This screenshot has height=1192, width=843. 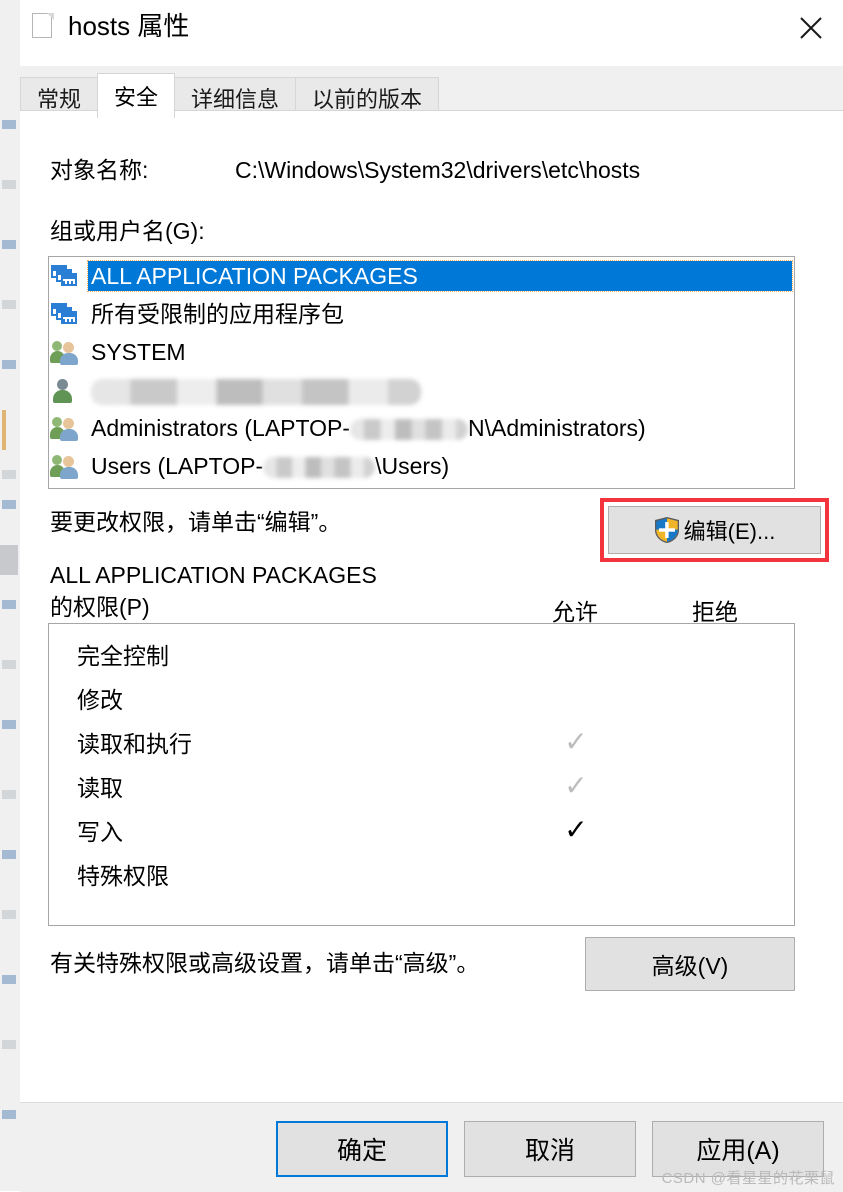 What do you see at coordinates (221, 428) in the screenshot?
I see `label-prefix: Administrators (LAPTOP-` at bounding box center [221, 428].